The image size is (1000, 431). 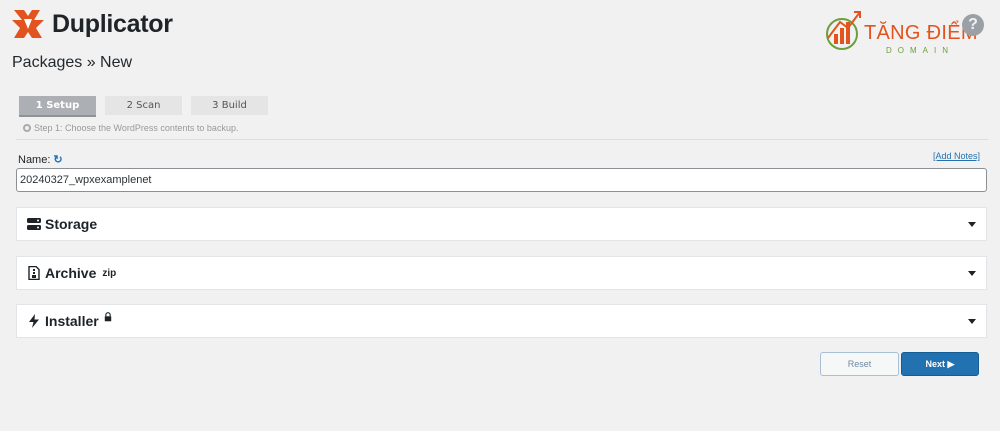 What do you see at coordinates (859, 364) in the screenshot?
I see `reset-button: Reset` at bounding box center [859, 364].